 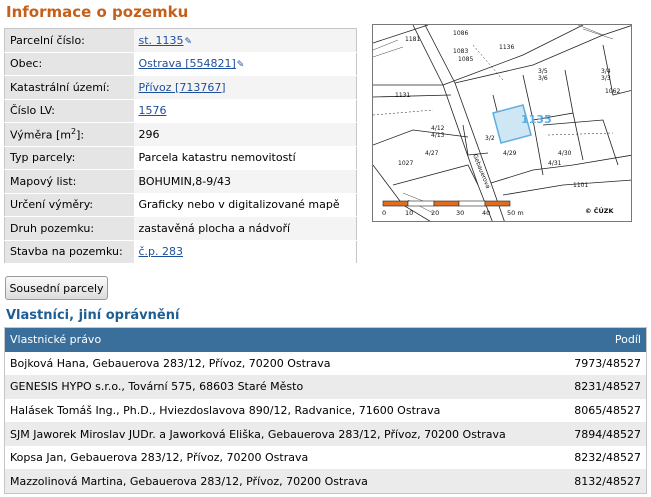 I want to click on info-label: Obec:, so click(x=69, y=64).